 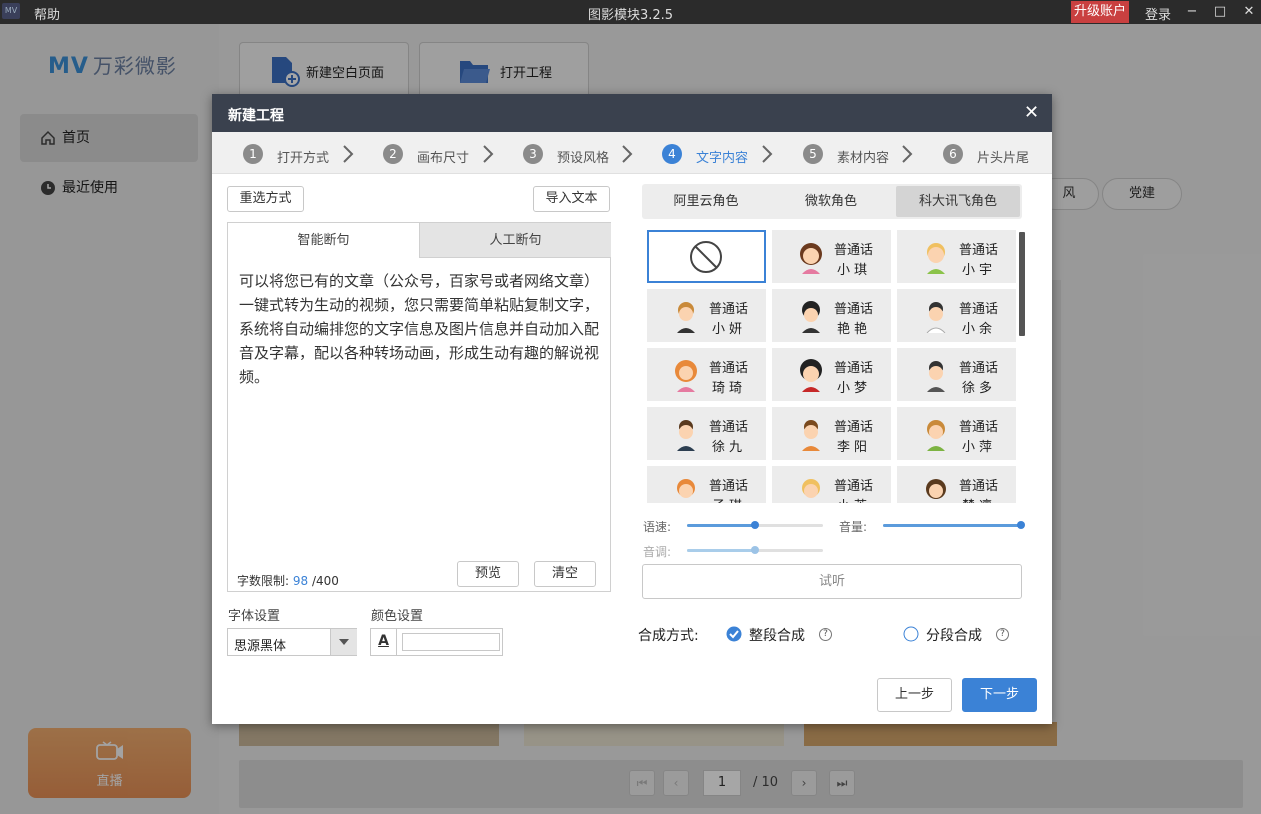 I want to click on font-value: 思源黑体, so click(x=260, y=646).